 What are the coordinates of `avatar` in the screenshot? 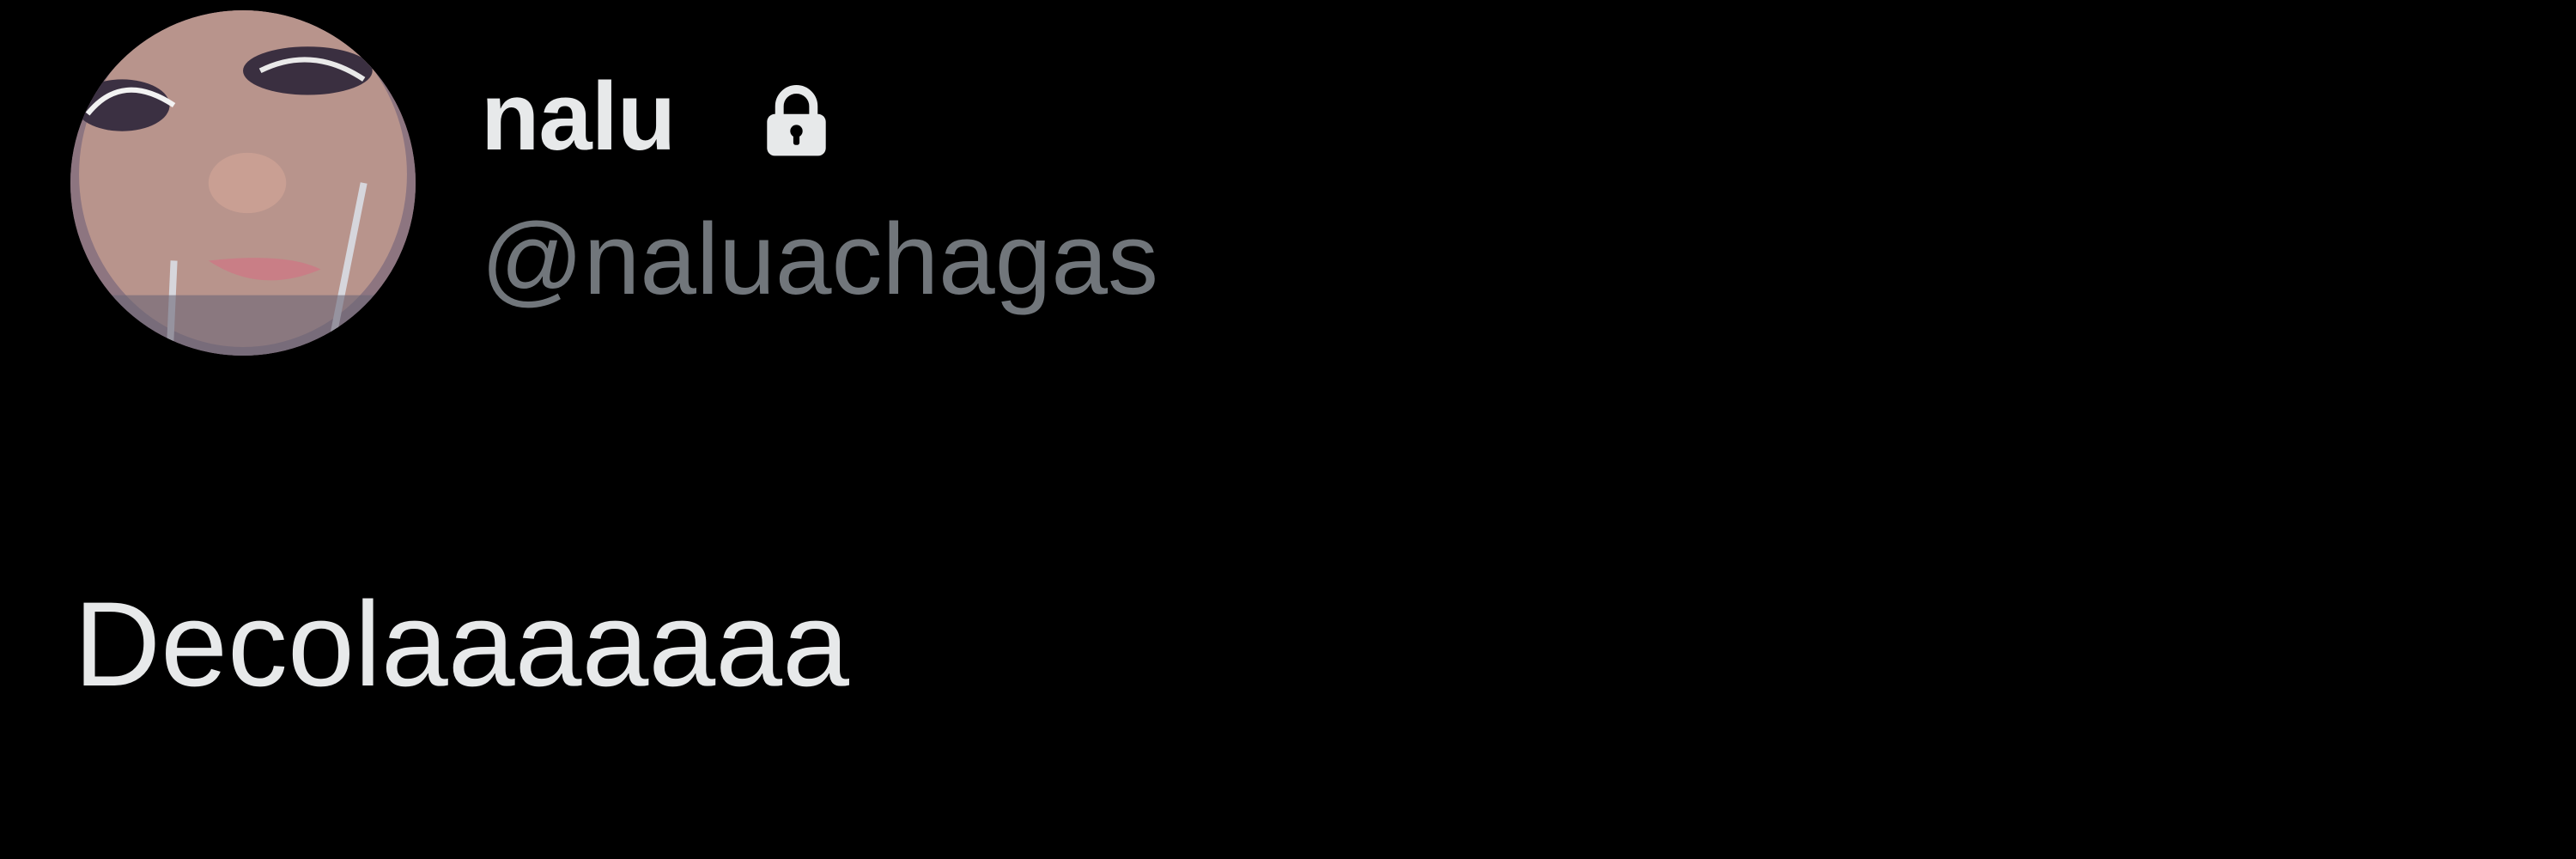 It's located at (243, 183).